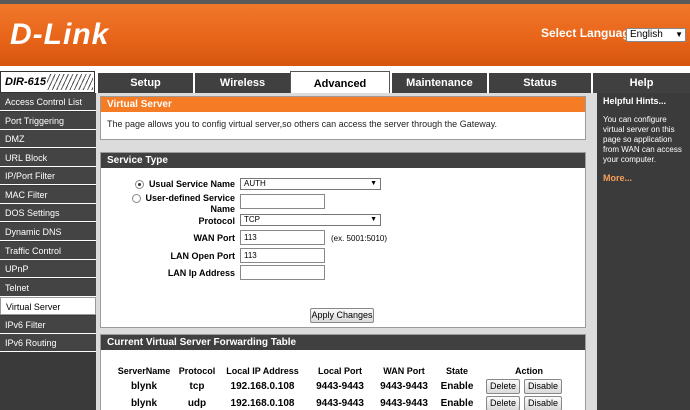 This screenshot has height=410, width=690. I want to click on tab-help: Help, so click(640, 83).